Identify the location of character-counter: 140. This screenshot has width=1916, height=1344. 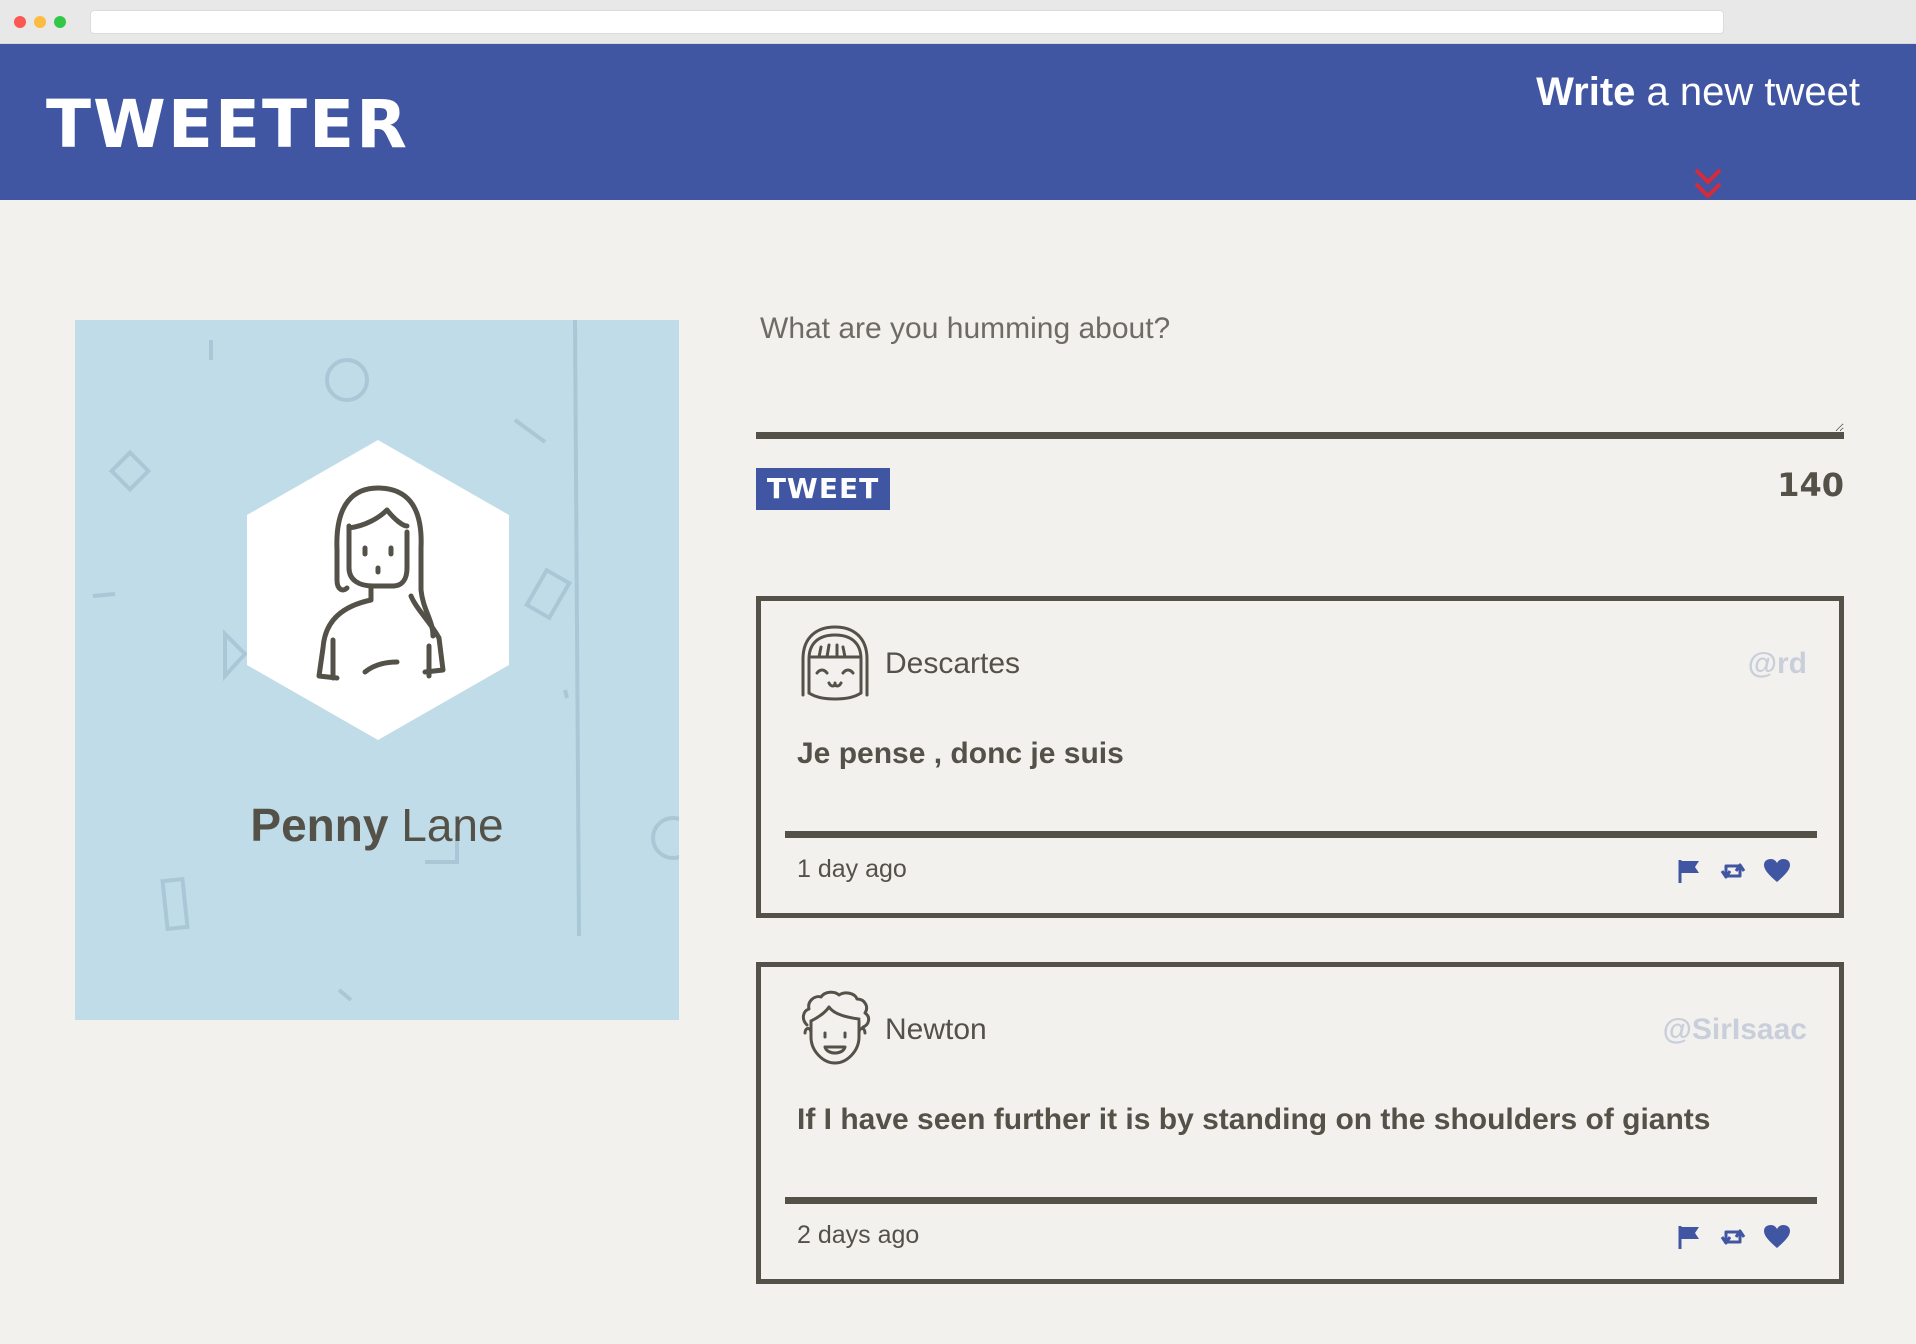
(1810, 485).